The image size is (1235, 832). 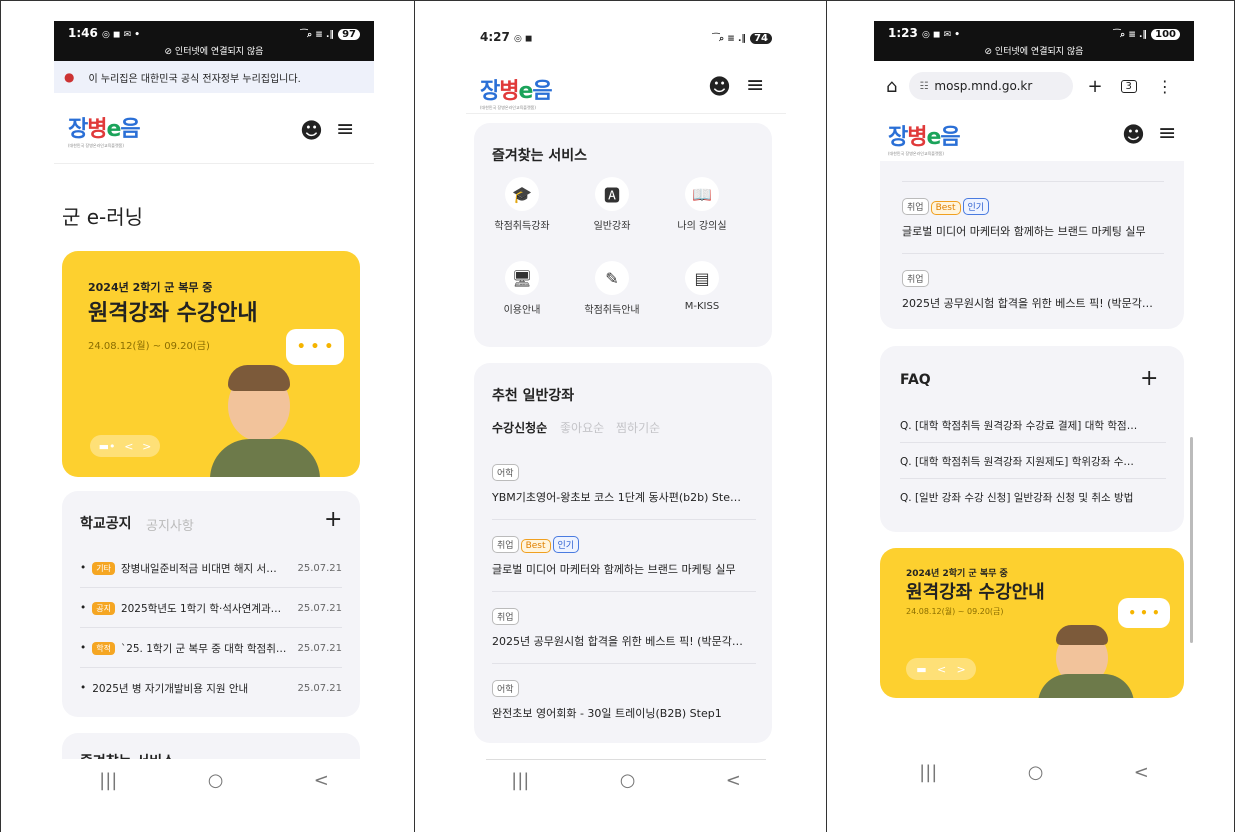 What do you see at coordinates (103, 568) in the screenshot?
I see `notice-tag: 기타` at bounding box center [103, 568].